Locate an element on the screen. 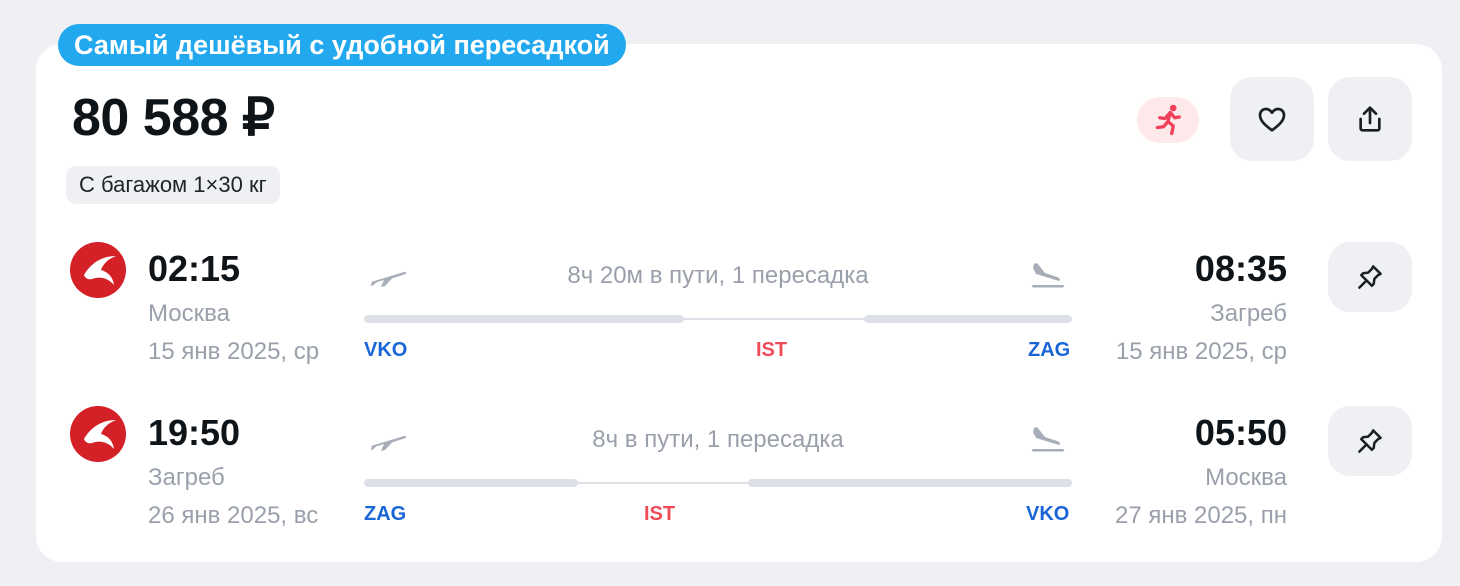 The height and width of the screenshot is (586, 1460). flight-duration: 8ч в пути, 1 пересадка is located at coordinates (718, 439).